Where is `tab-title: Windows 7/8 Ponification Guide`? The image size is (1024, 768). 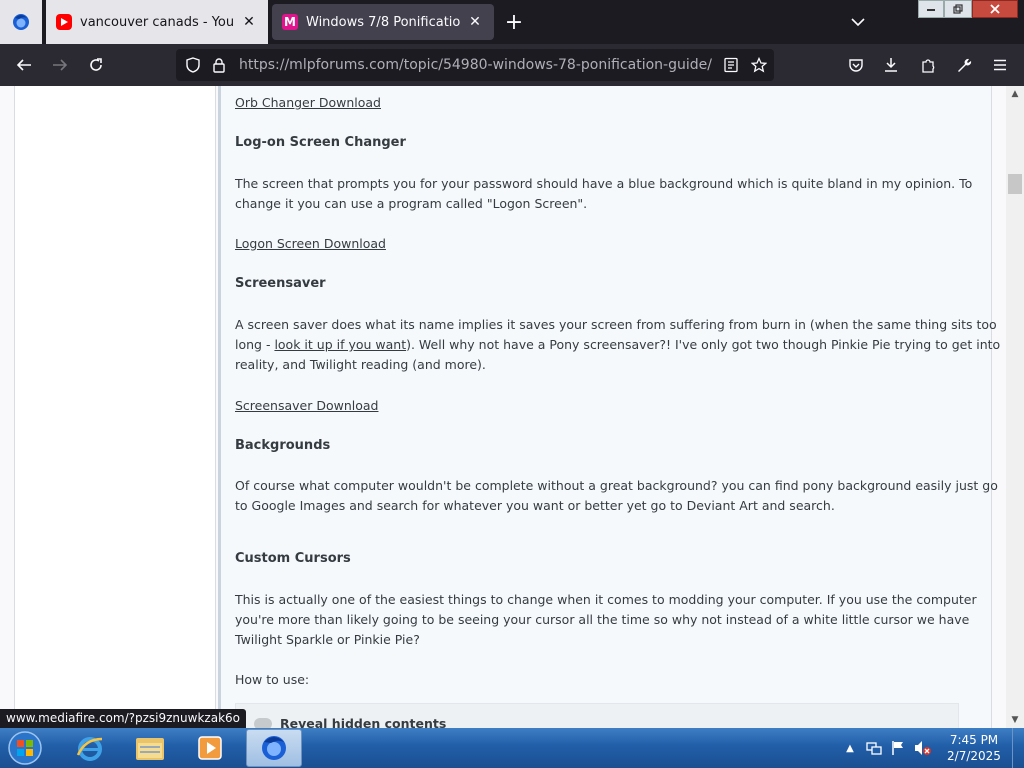
tab-title: Windows 7/8 Ponification Guide is located at coordinates (383, 22).